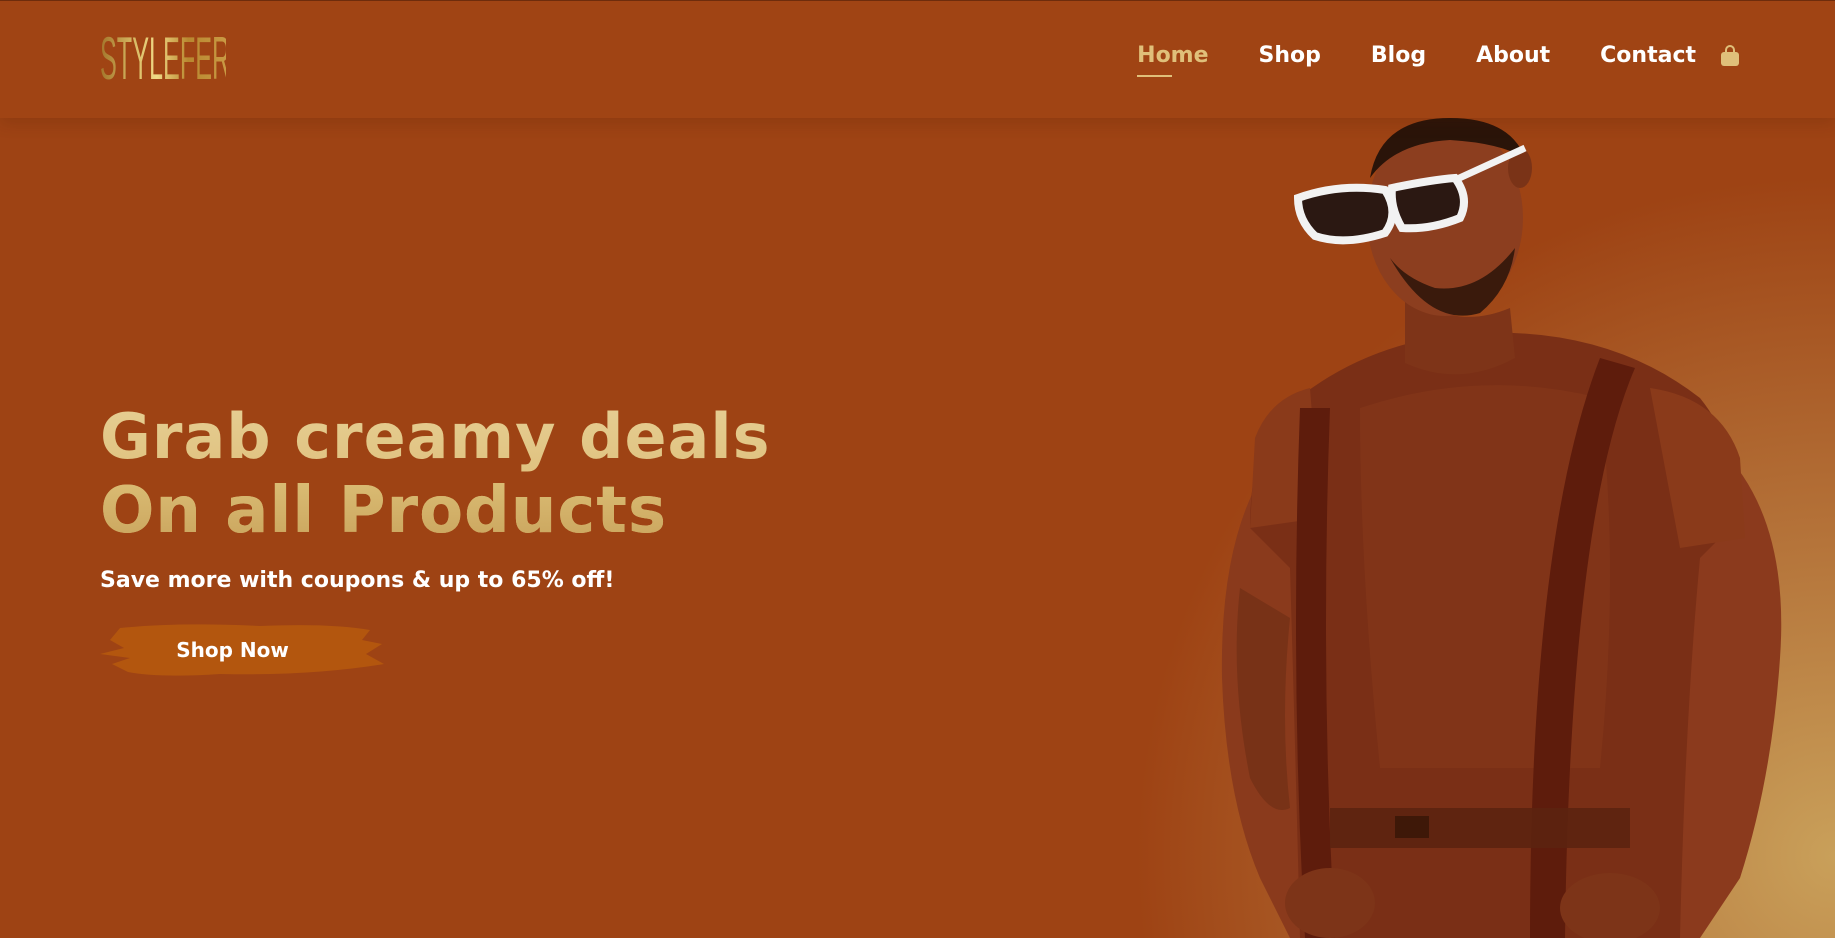 Image resolution: width=1835 pixels, height=938 pixels. Describe the element at coordinates (357, 580) in the screenshot. I see `hero-subtext: Save more with coupons & up to 65% off!` at that location.